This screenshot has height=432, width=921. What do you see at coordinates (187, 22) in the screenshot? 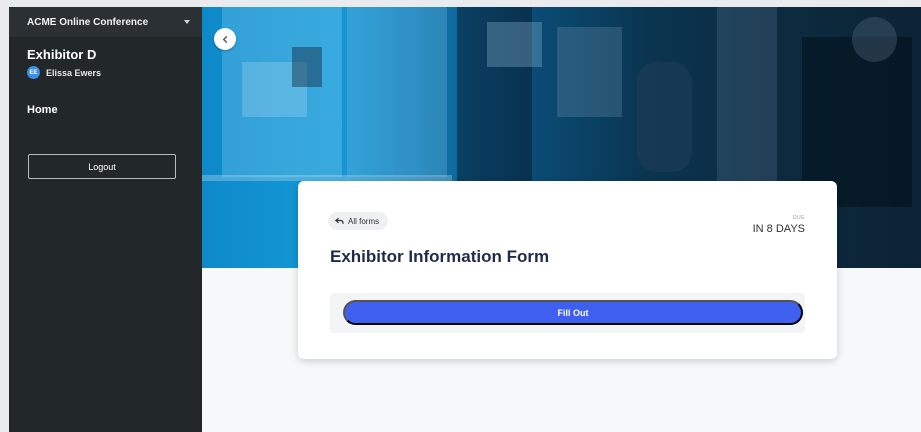
I see `chevron-down-icon` at bounding box center [187, 22].